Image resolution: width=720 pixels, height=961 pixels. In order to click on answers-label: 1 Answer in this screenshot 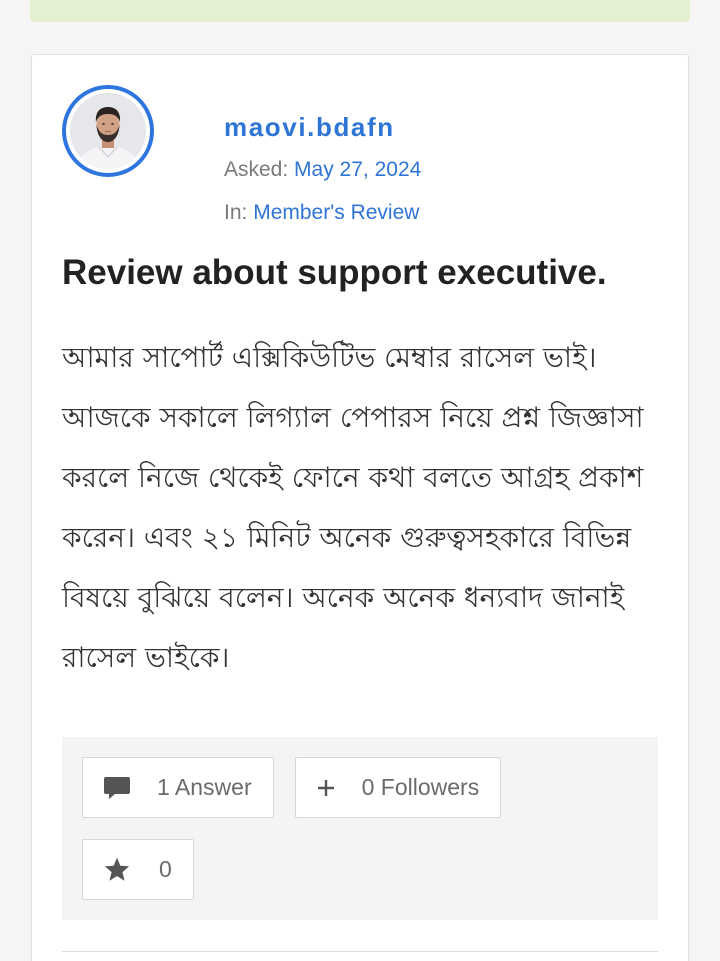, I will do `click(204, 787)`.